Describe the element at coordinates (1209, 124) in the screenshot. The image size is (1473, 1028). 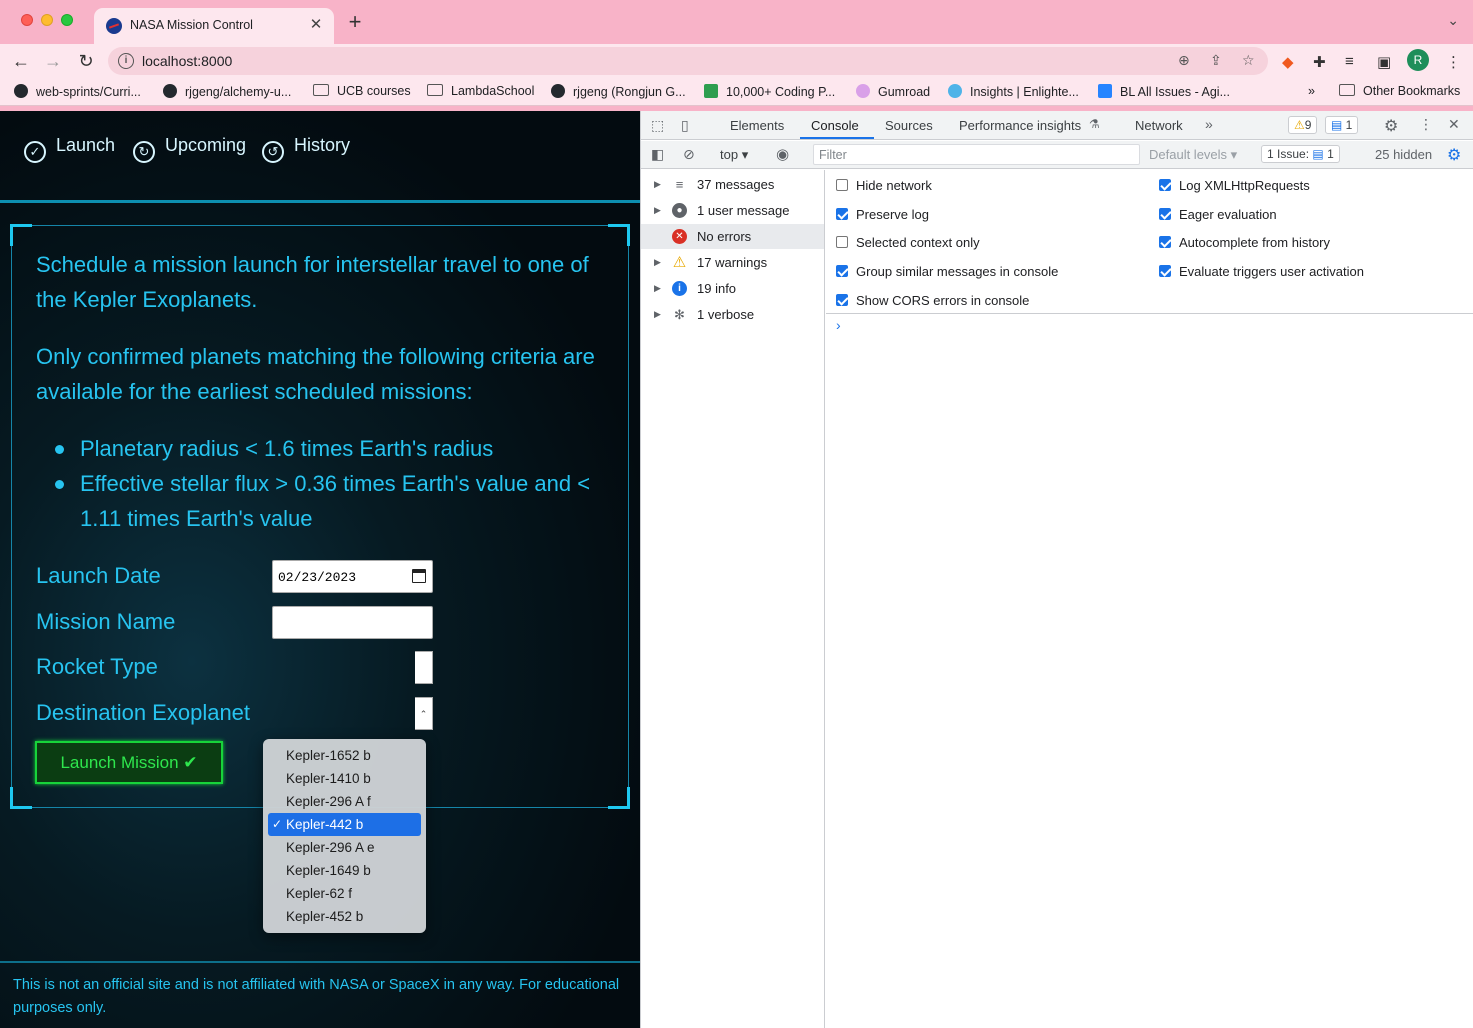
I see `more-tabs-chevron-icon: »` at that location.